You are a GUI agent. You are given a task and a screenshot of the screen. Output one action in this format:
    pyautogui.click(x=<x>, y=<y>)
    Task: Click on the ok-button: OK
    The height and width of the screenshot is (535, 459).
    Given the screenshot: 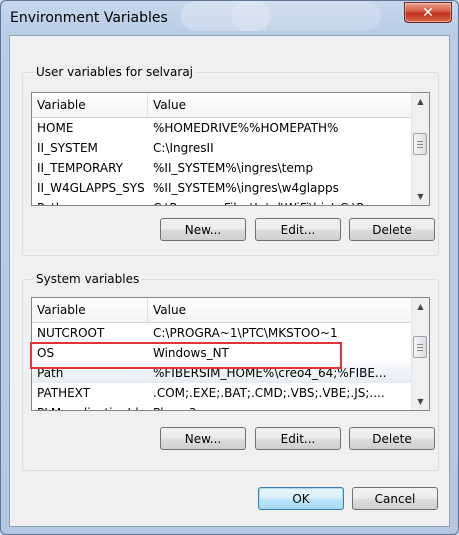 What is the action you would take?
    pyautogui.click(x=301, y=498)
    